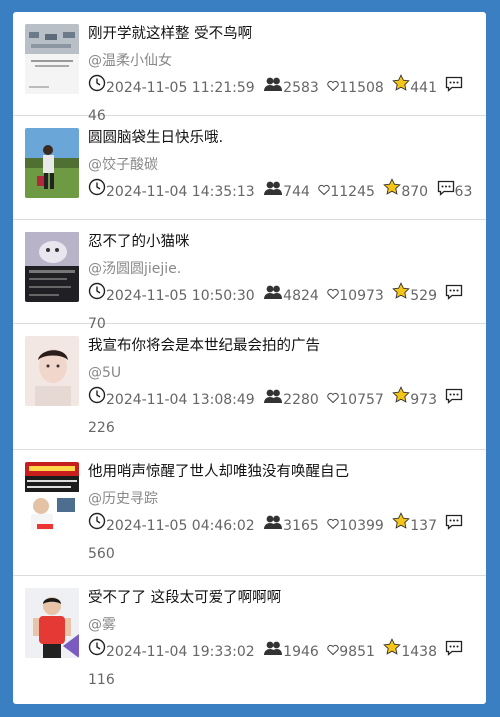 The height and width of the screenshot is (717, 500). What do you see at coordinates (101, 680) in the screenshot?
I see `comment-count: 116` at bounding box center [101, 680].